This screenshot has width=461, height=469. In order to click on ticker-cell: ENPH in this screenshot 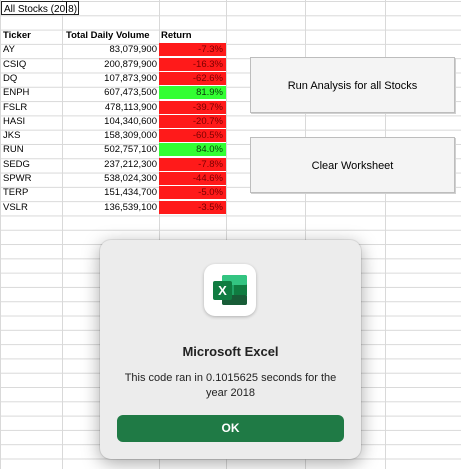, I will do `click(33, 93)`.